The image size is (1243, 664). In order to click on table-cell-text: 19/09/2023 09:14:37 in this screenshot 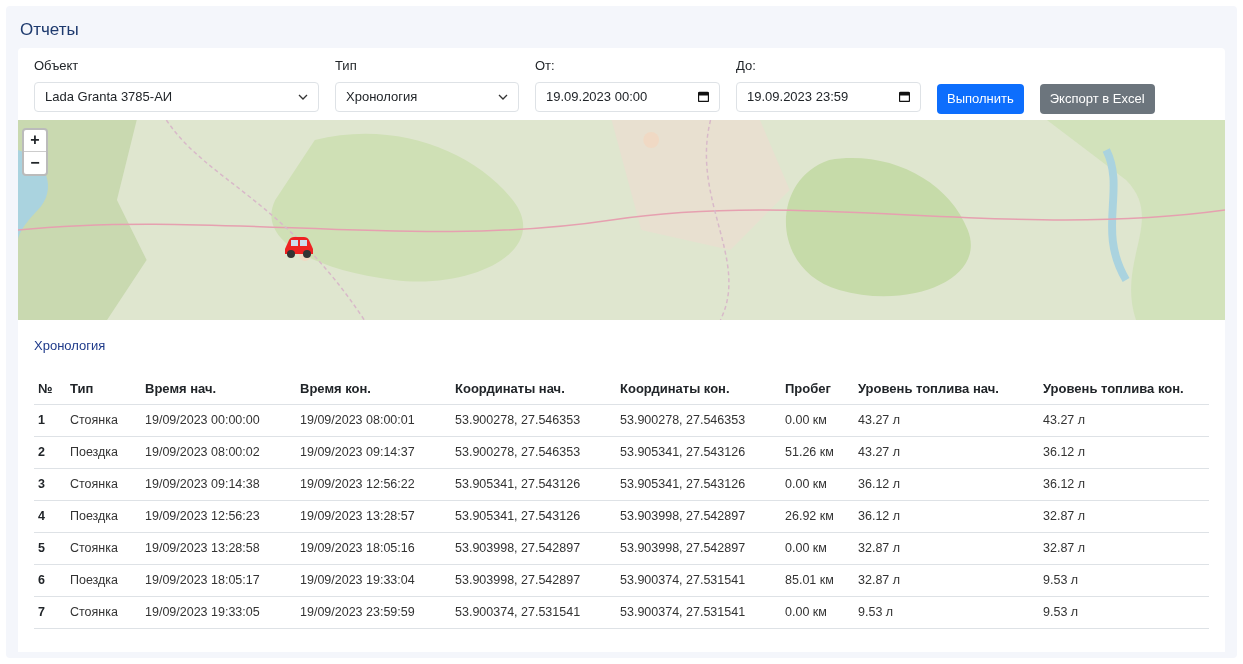, I will do `click(358, 453)`.